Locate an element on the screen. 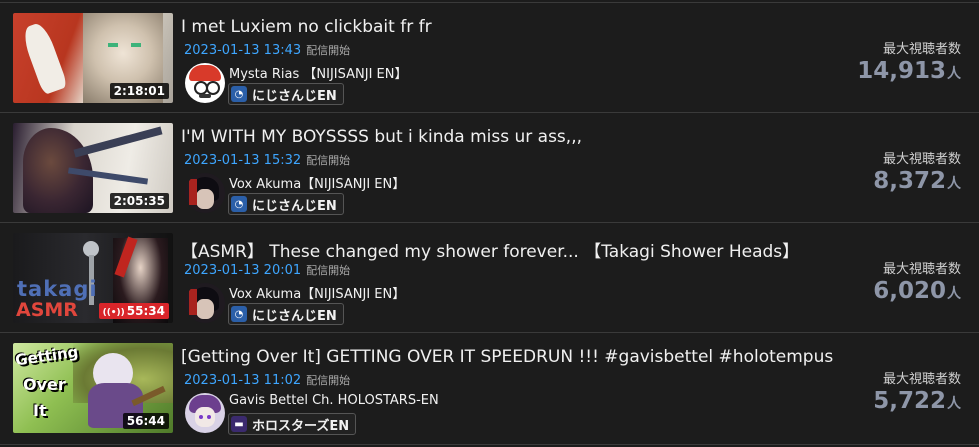  max-viewers: 8,372人 is located at coordinates (917, 181).